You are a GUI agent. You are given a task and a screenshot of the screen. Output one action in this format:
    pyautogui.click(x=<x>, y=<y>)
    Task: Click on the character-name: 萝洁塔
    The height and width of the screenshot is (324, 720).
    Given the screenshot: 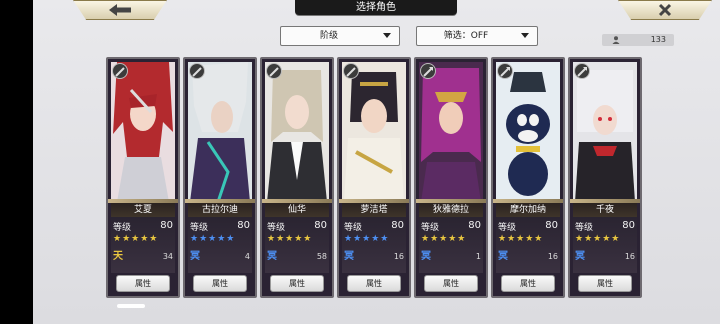 What is the action you would take?
    pyautogui.click(x=374, y=210)
    